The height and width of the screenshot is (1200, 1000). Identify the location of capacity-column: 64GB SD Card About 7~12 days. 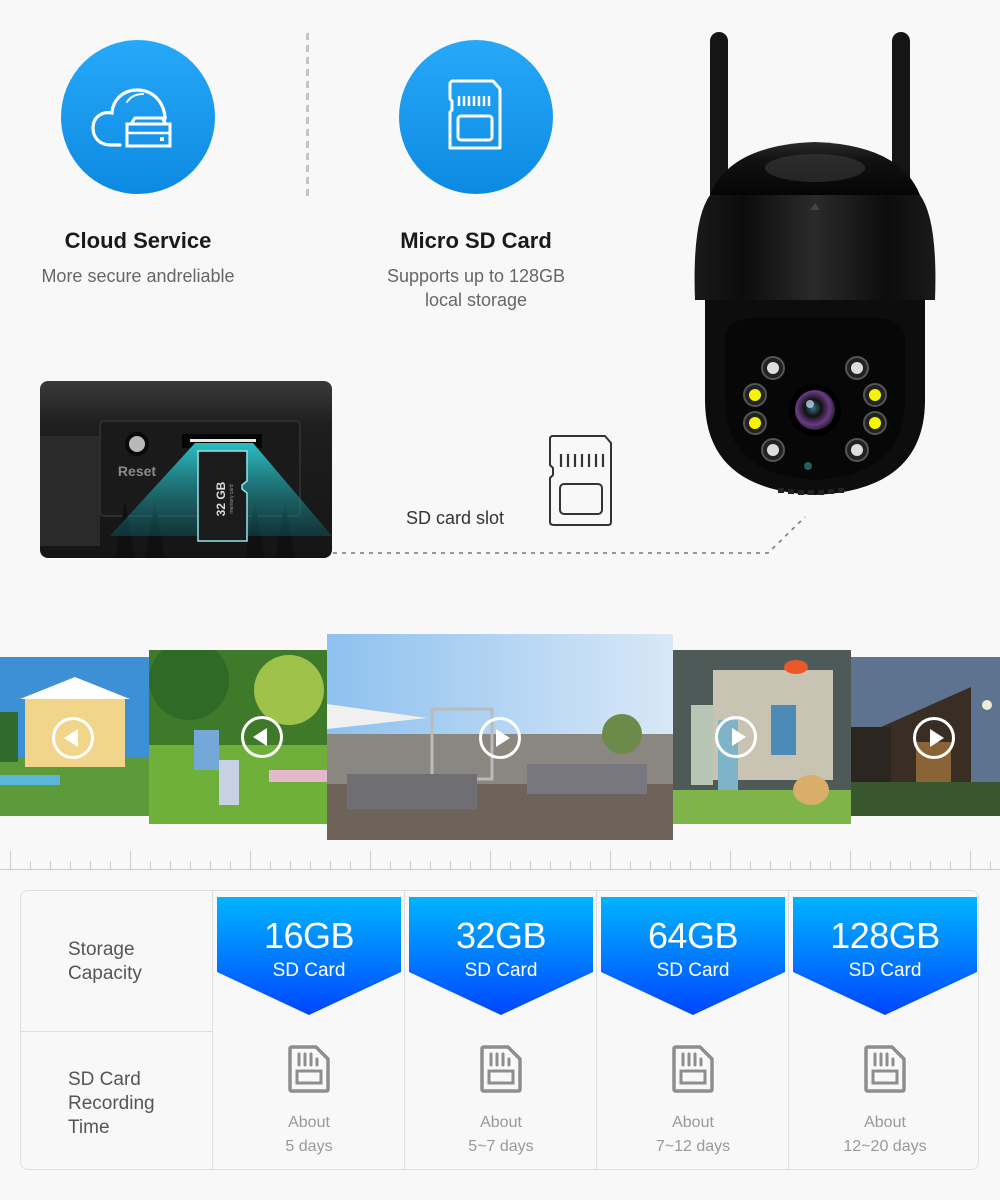
(693, 1030).